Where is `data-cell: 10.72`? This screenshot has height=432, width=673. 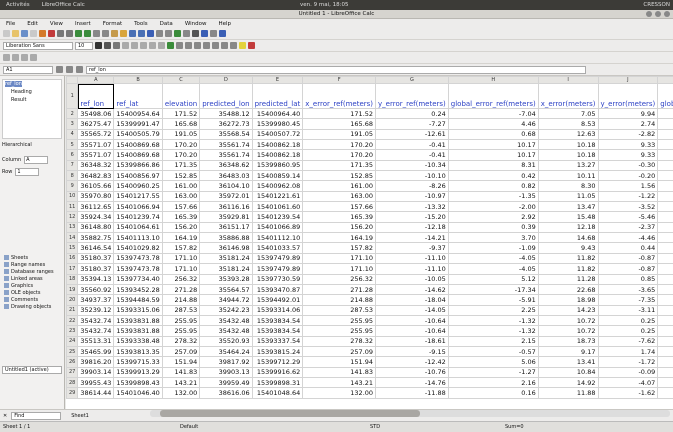 data-cell: 10.72 is located at coordinates (568, 331).